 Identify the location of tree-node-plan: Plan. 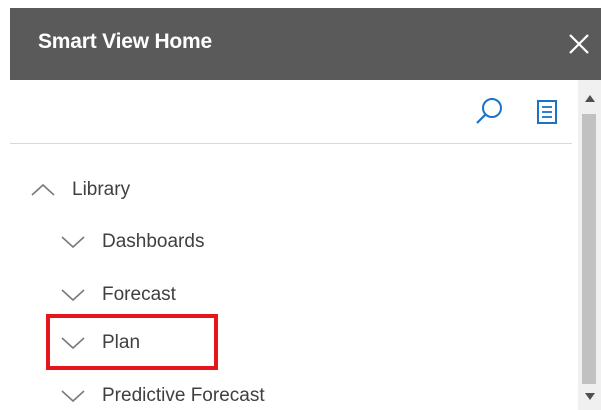
(99, 343).